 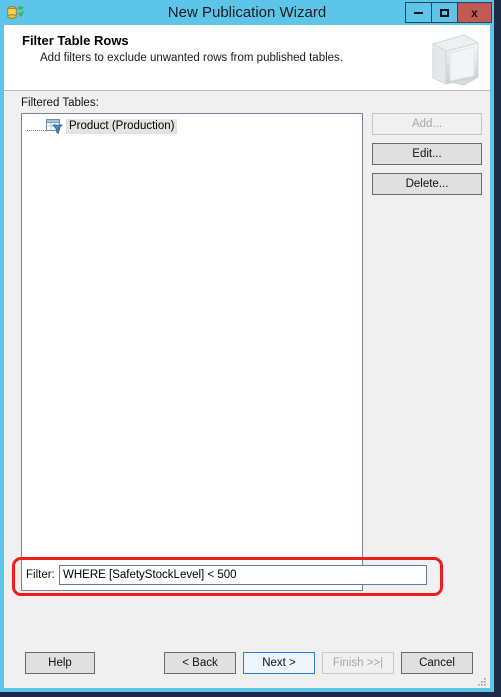 What do you see at coordinates (481, 680) in the screenshot?
I see `resize-grip-icon` at bounding box center [481, 680].